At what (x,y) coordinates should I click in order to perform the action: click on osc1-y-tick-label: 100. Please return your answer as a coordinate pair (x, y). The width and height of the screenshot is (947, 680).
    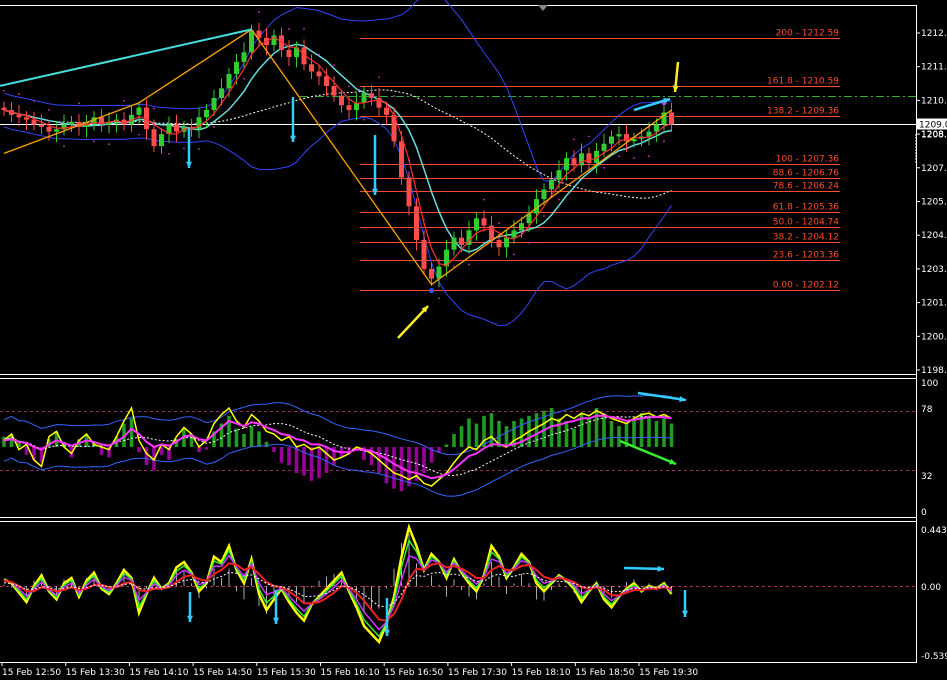
    Looking at the image, I should click on (929, 384).